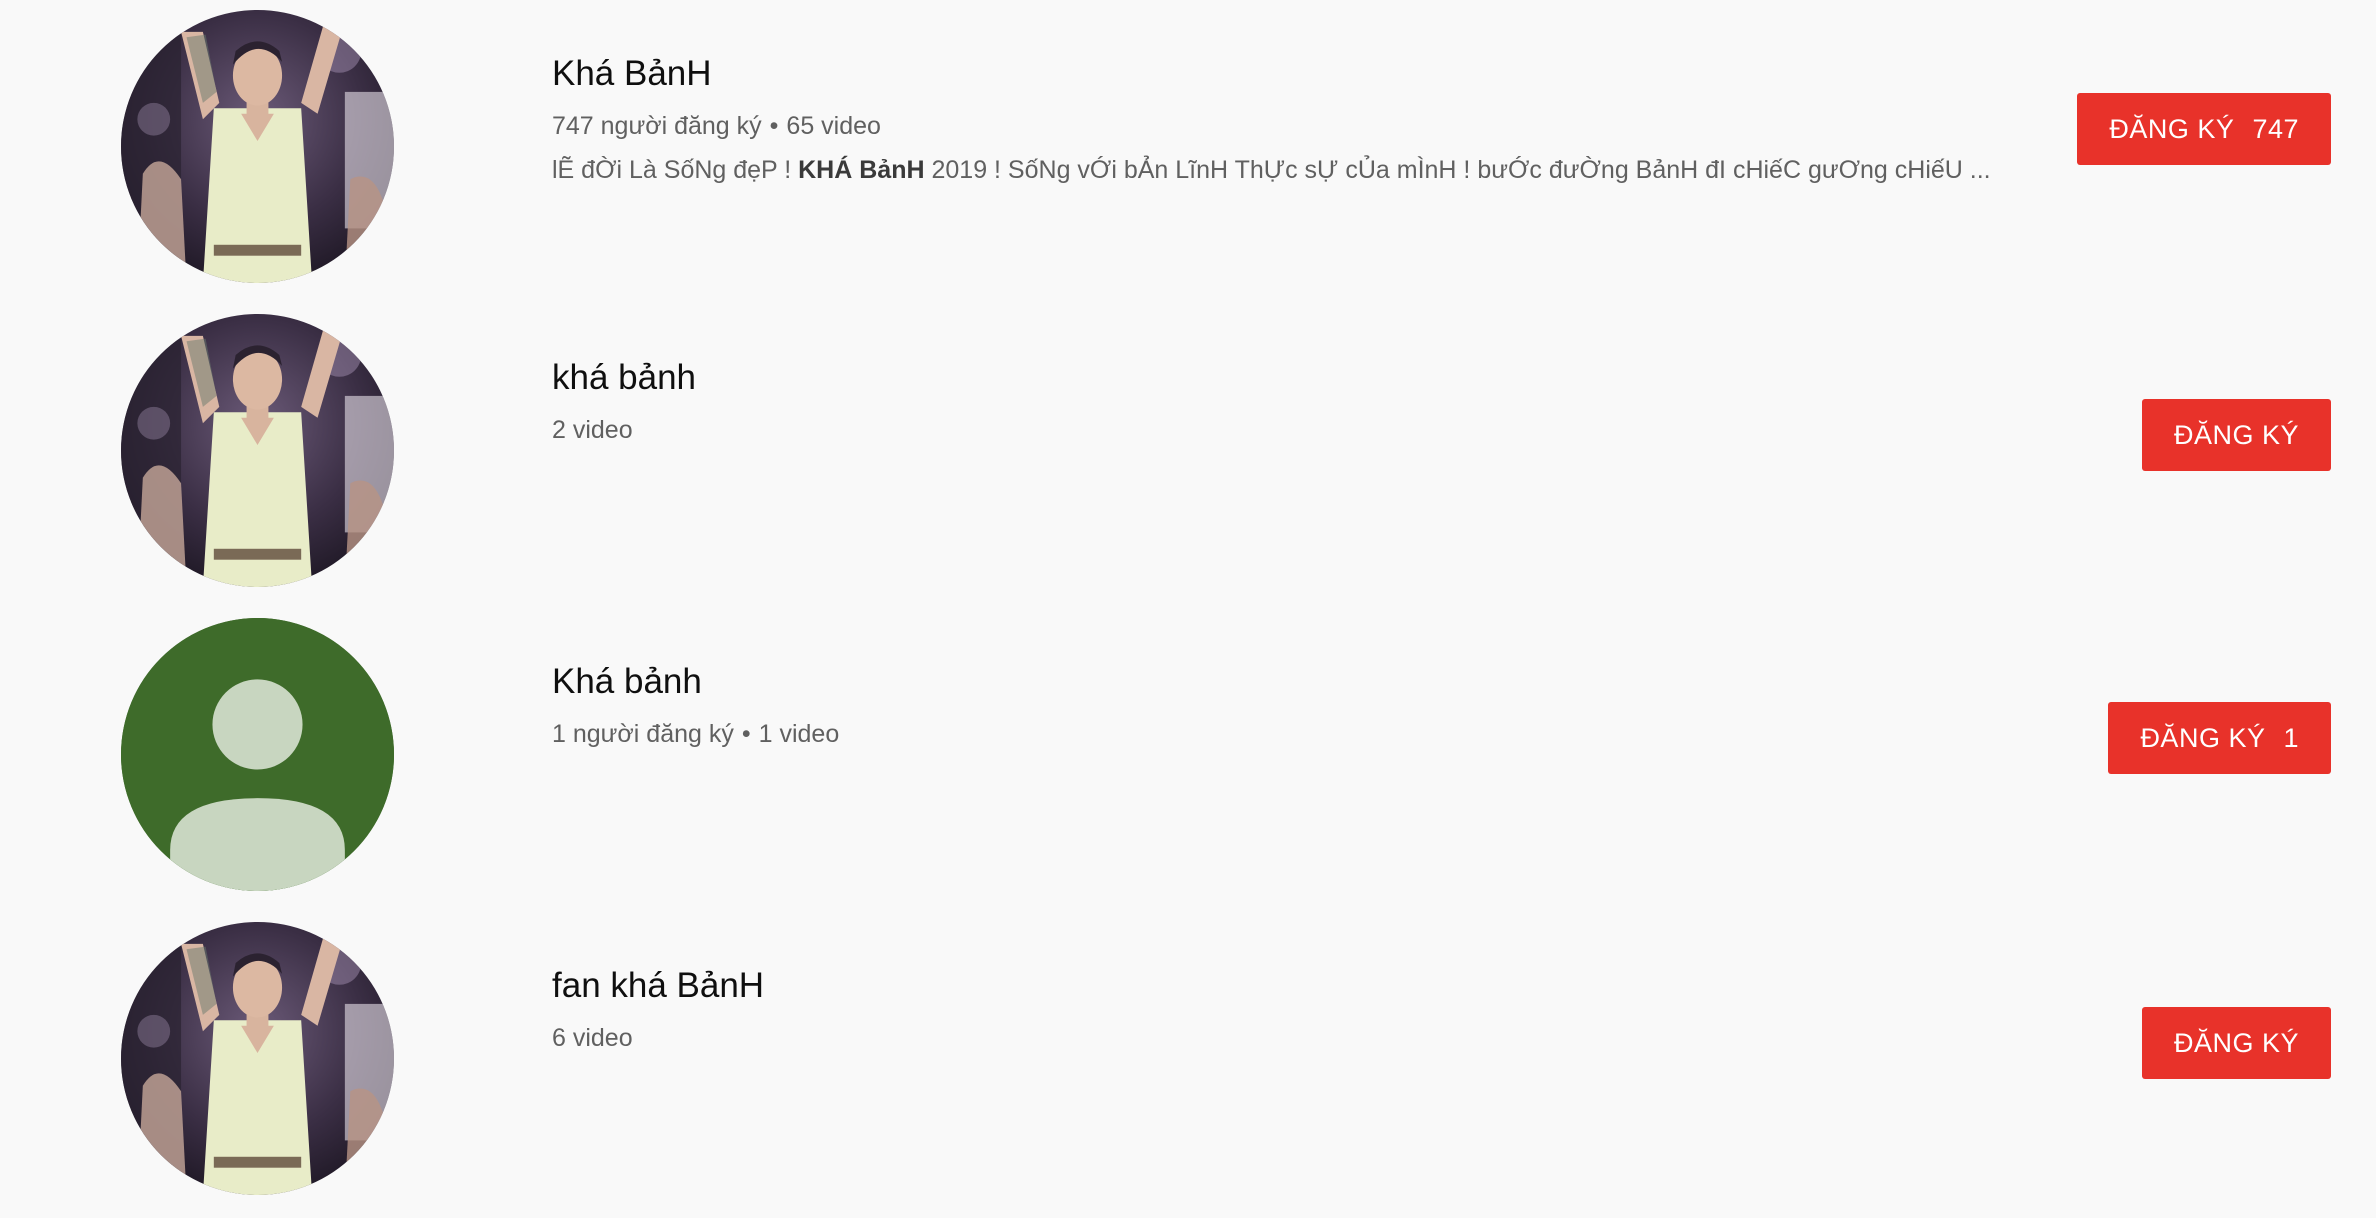  Describe the element at coordinates (2291, 737) in the screenshot. I see `subscribe-count: 1` at that location.